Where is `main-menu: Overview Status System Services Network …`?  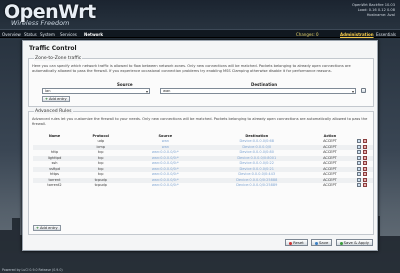 main-menu: Overview Status System Services Network … is located at coordinates (200, 33).